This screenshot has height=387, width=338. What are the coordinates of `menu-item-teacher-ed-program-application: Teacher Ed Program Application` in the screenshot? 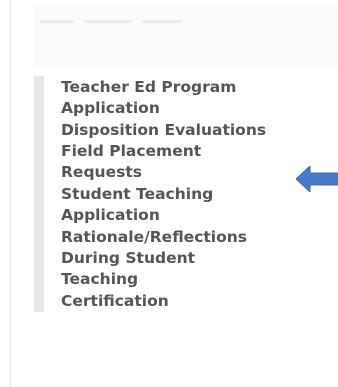 It's located at (174, 97).